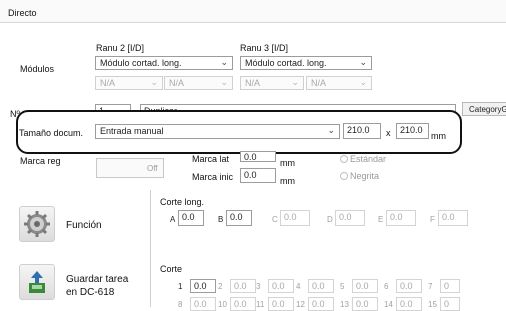 The width and height of the screenshot is (506, 311). I want to click on save-task-label-line1: Guardar tarea, so click(97, 279).